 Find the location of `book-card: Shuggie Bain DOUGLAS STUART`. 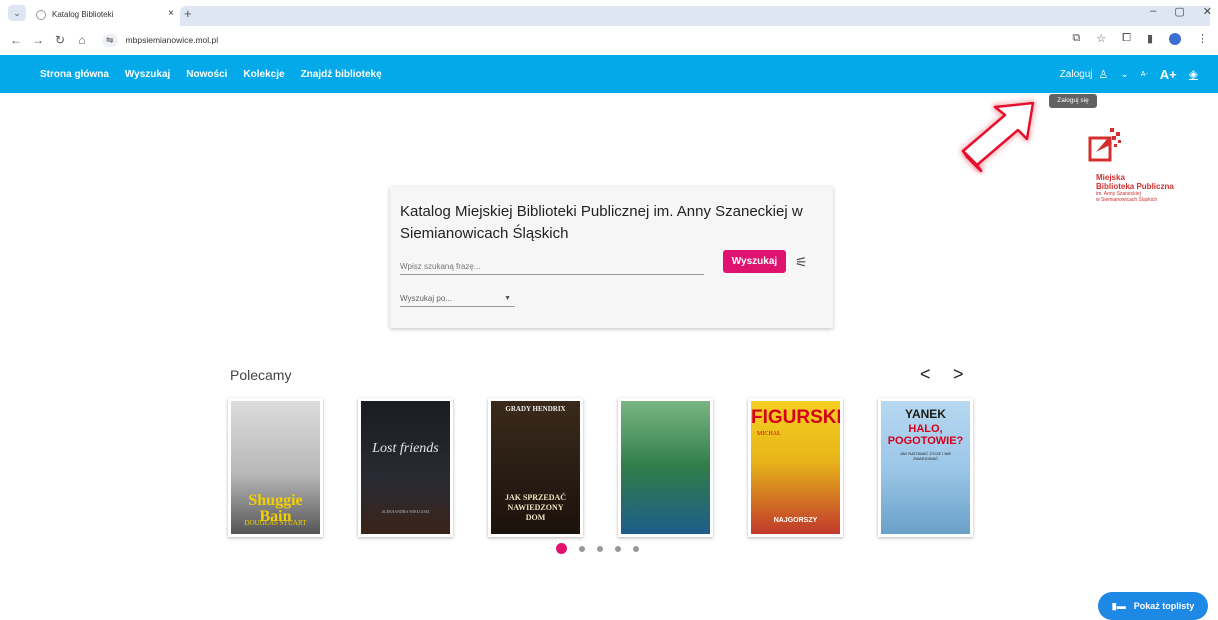

book-card: Shuggie Bain DOUGLAS STUART is located at coordinates (275, 467).